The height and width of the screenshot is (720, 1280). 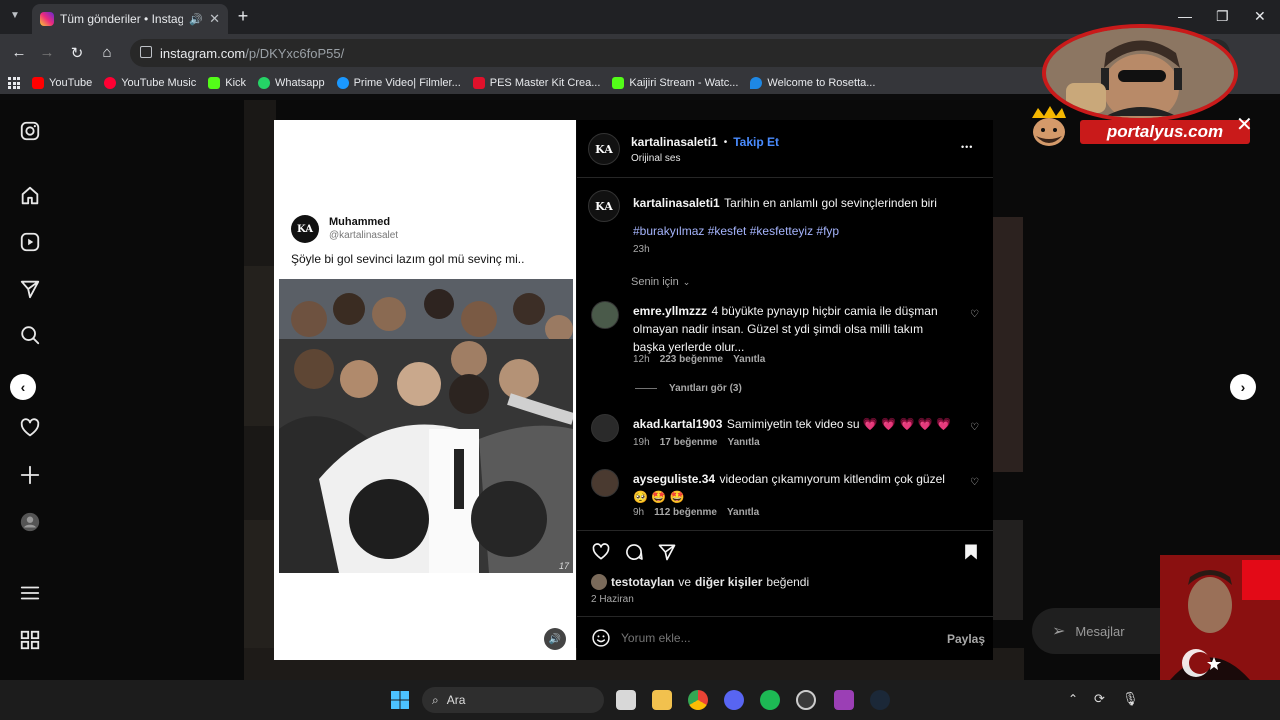 I want to click on comment-likes: 17 beğenme, so click(x=689, y=442).